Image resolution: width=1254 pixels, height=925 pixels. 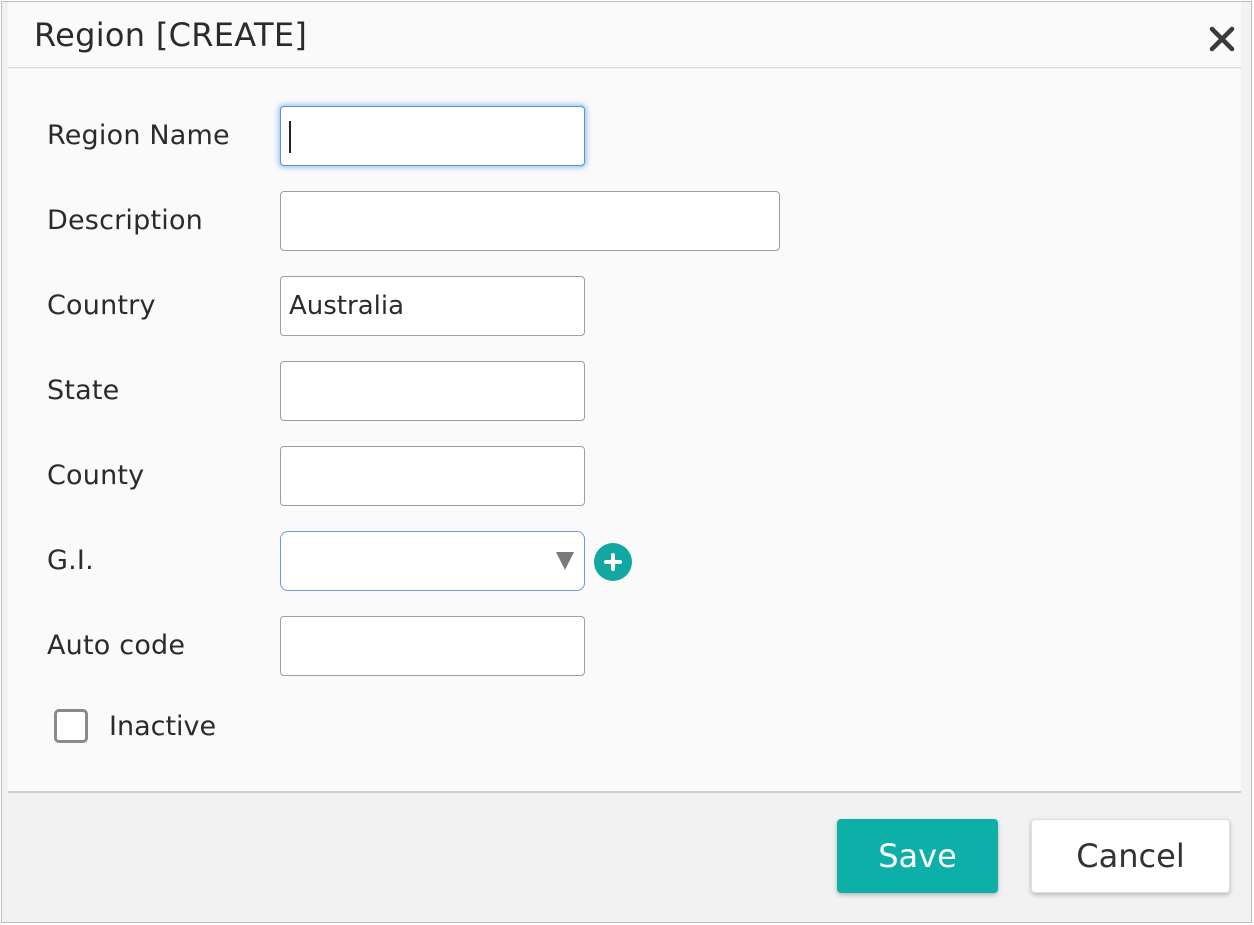 What do you see at coordinates (1130, 856) in the screenshot?
I see `cancel-button: Cancel` at bounding box center [1130, 856].